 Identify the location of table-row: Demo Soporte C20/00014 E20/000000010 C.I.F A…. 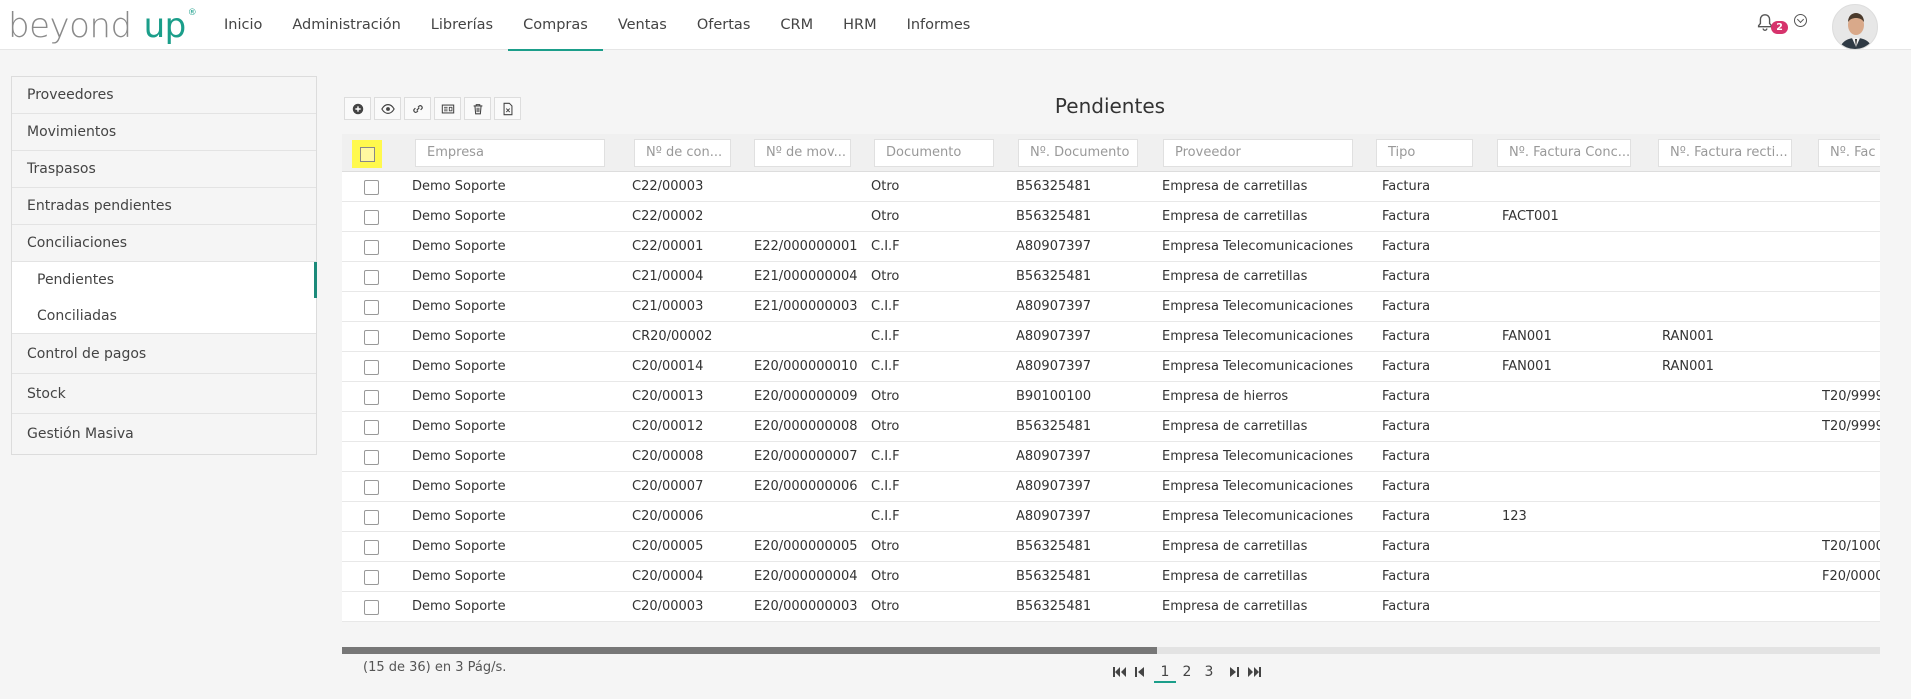
(1111, 367).